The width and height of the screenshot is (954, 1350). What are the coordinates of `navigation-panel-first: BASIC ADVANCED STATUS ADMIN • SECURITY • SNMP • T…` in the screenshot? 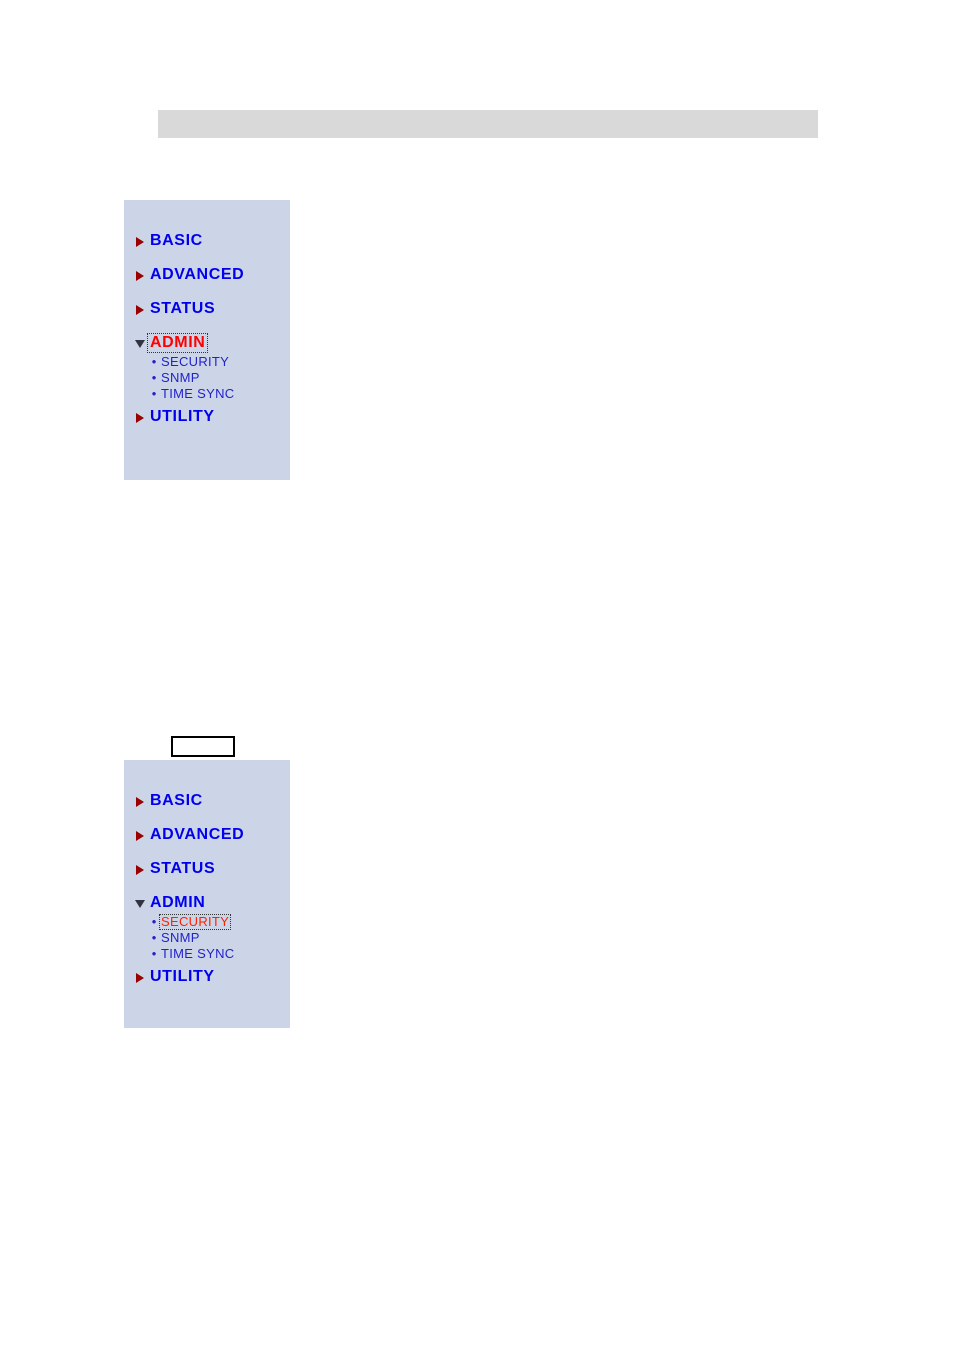 It's located at (207, 340).